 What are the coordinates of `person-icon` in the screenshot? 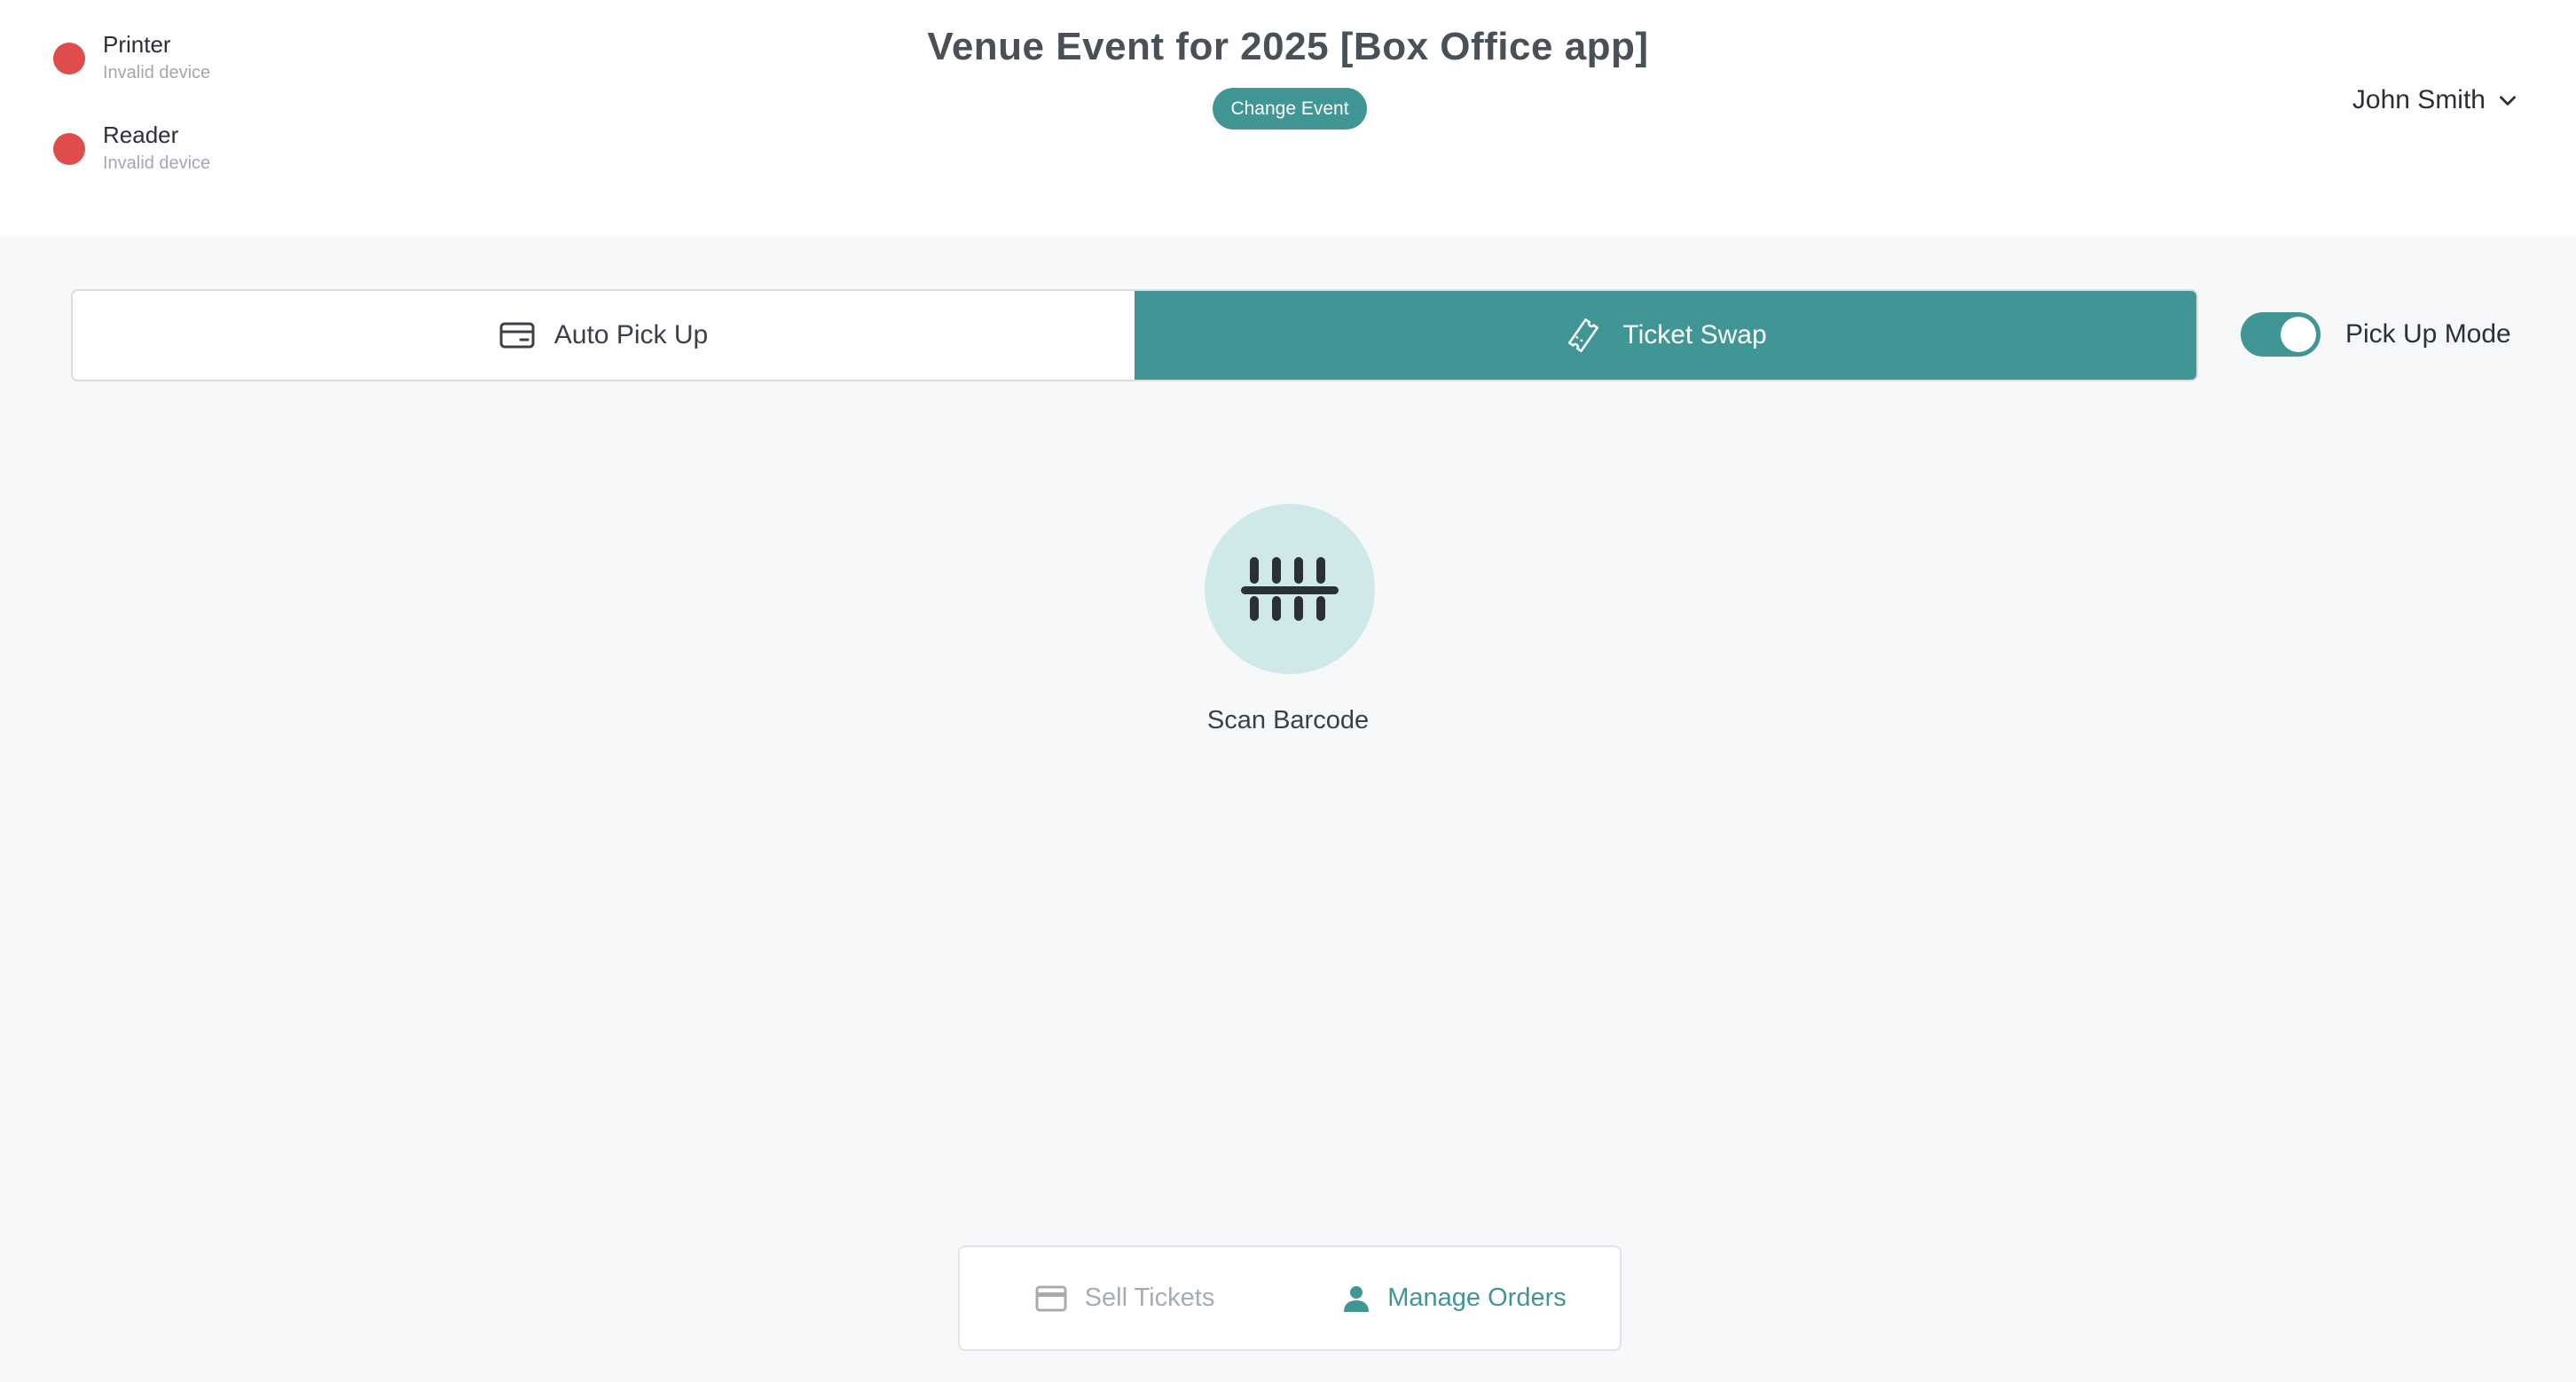 It's located at (1357, 1298).